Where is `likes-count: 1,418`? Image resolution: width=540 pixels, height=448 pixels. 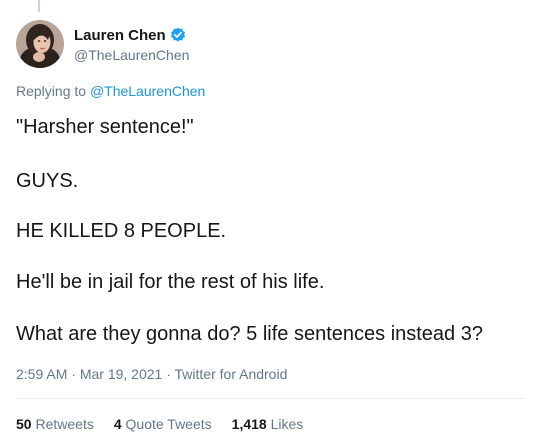 likes-count: 1,418 is located at coordinates (249, 424).